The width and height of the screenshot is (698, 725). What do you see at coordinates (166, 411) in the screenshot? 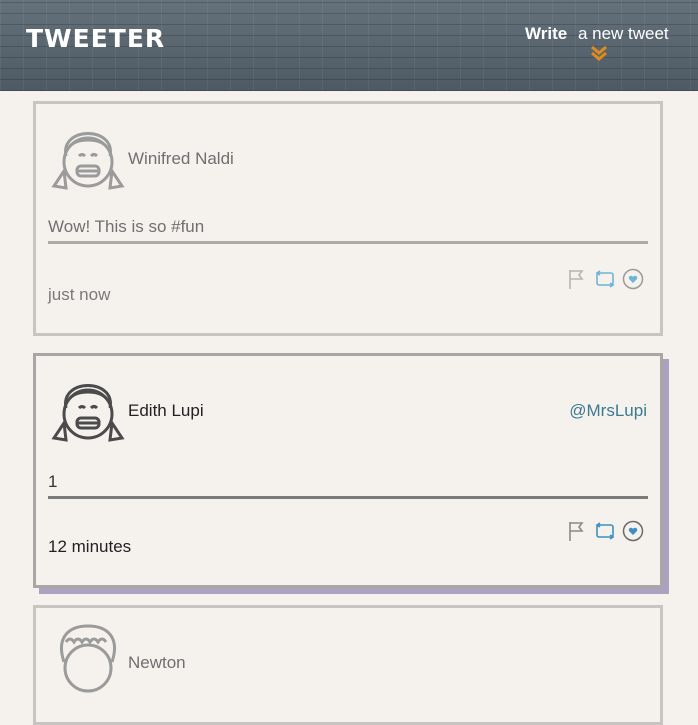
I see `user-name: Edith Lupi` at bounding box center [166, 411].